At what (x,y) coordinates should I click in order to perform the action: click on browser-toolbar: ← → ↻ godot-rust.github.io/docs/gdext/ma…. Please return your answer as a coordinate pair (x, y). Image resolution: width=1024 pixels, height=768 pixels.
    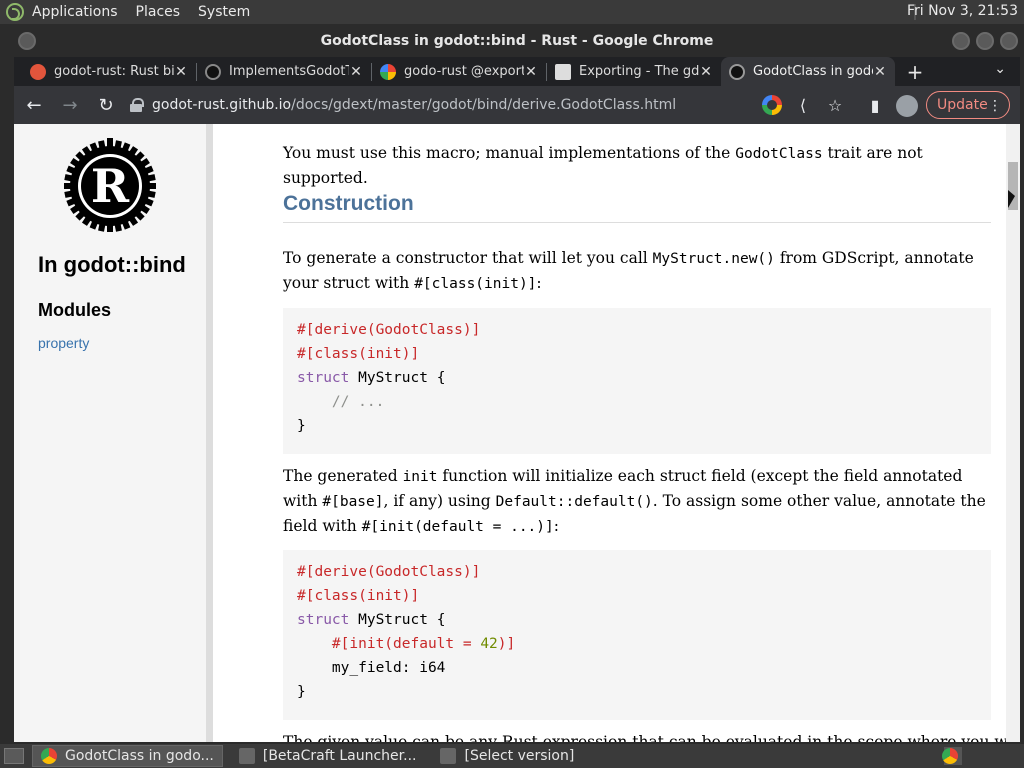
    Looking at the image, I should click on (517, 105).